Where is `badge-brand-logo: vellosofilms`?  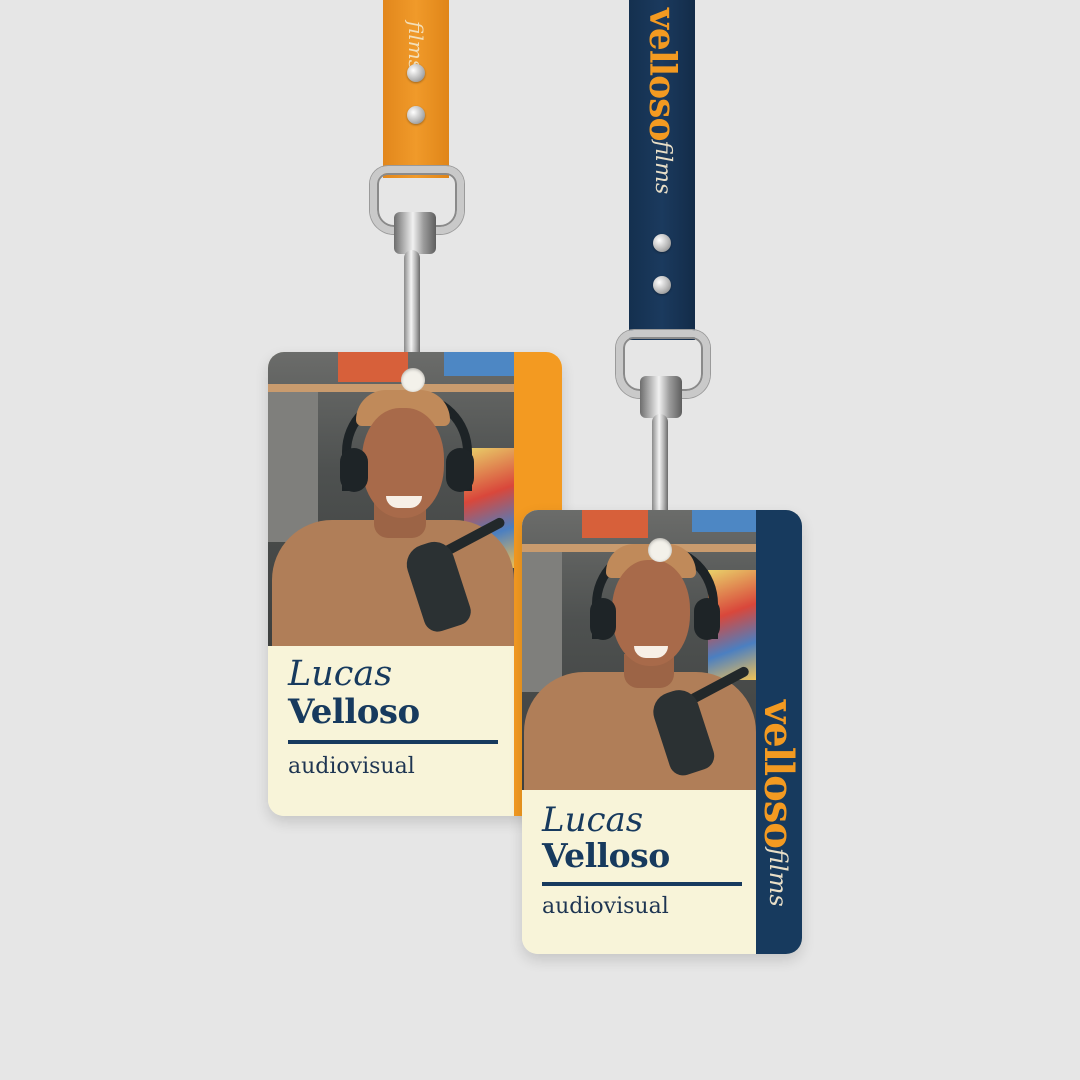
badge-brand-logo: vellosofilms is located at coordinates (779, 803).